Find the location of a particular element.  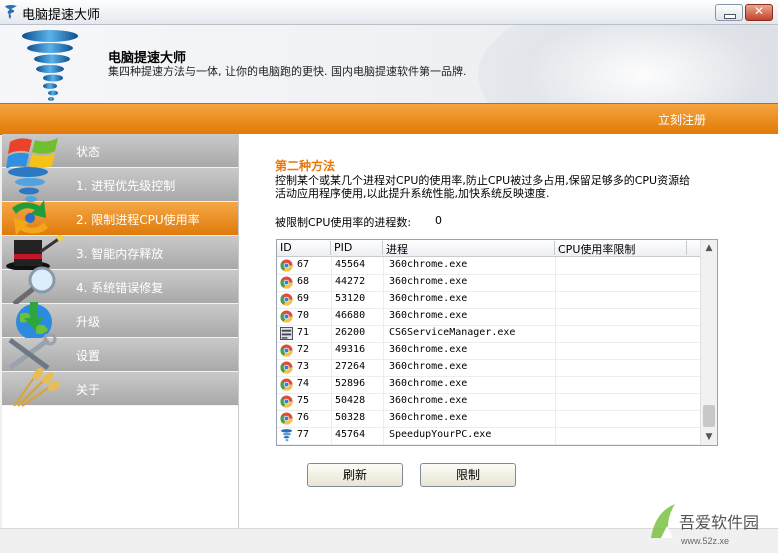

limited-count-value: 0 is located at coordinates (438, 220).